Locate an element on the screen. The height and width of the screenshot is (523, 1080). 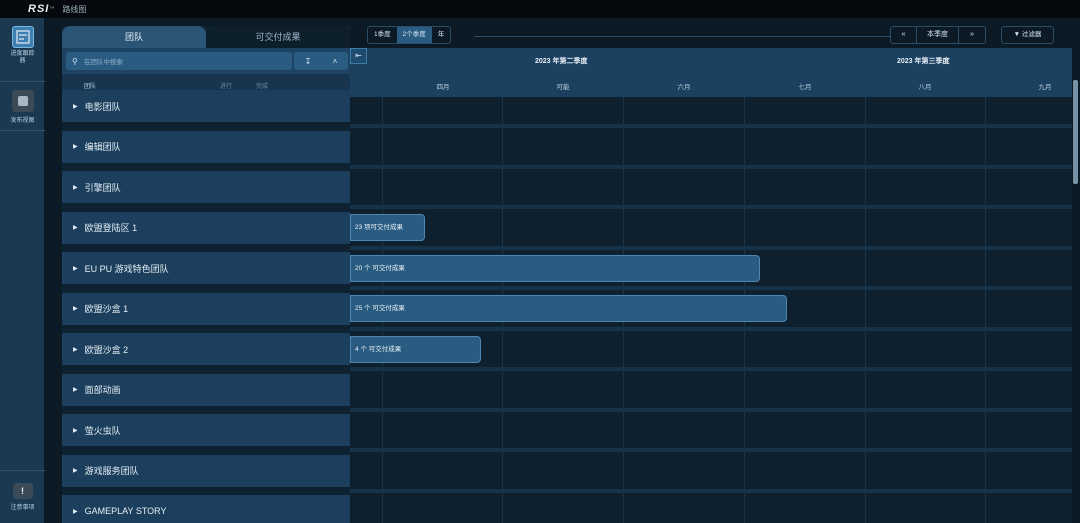
warning-icon: ! is located at coordinates (22, 491).